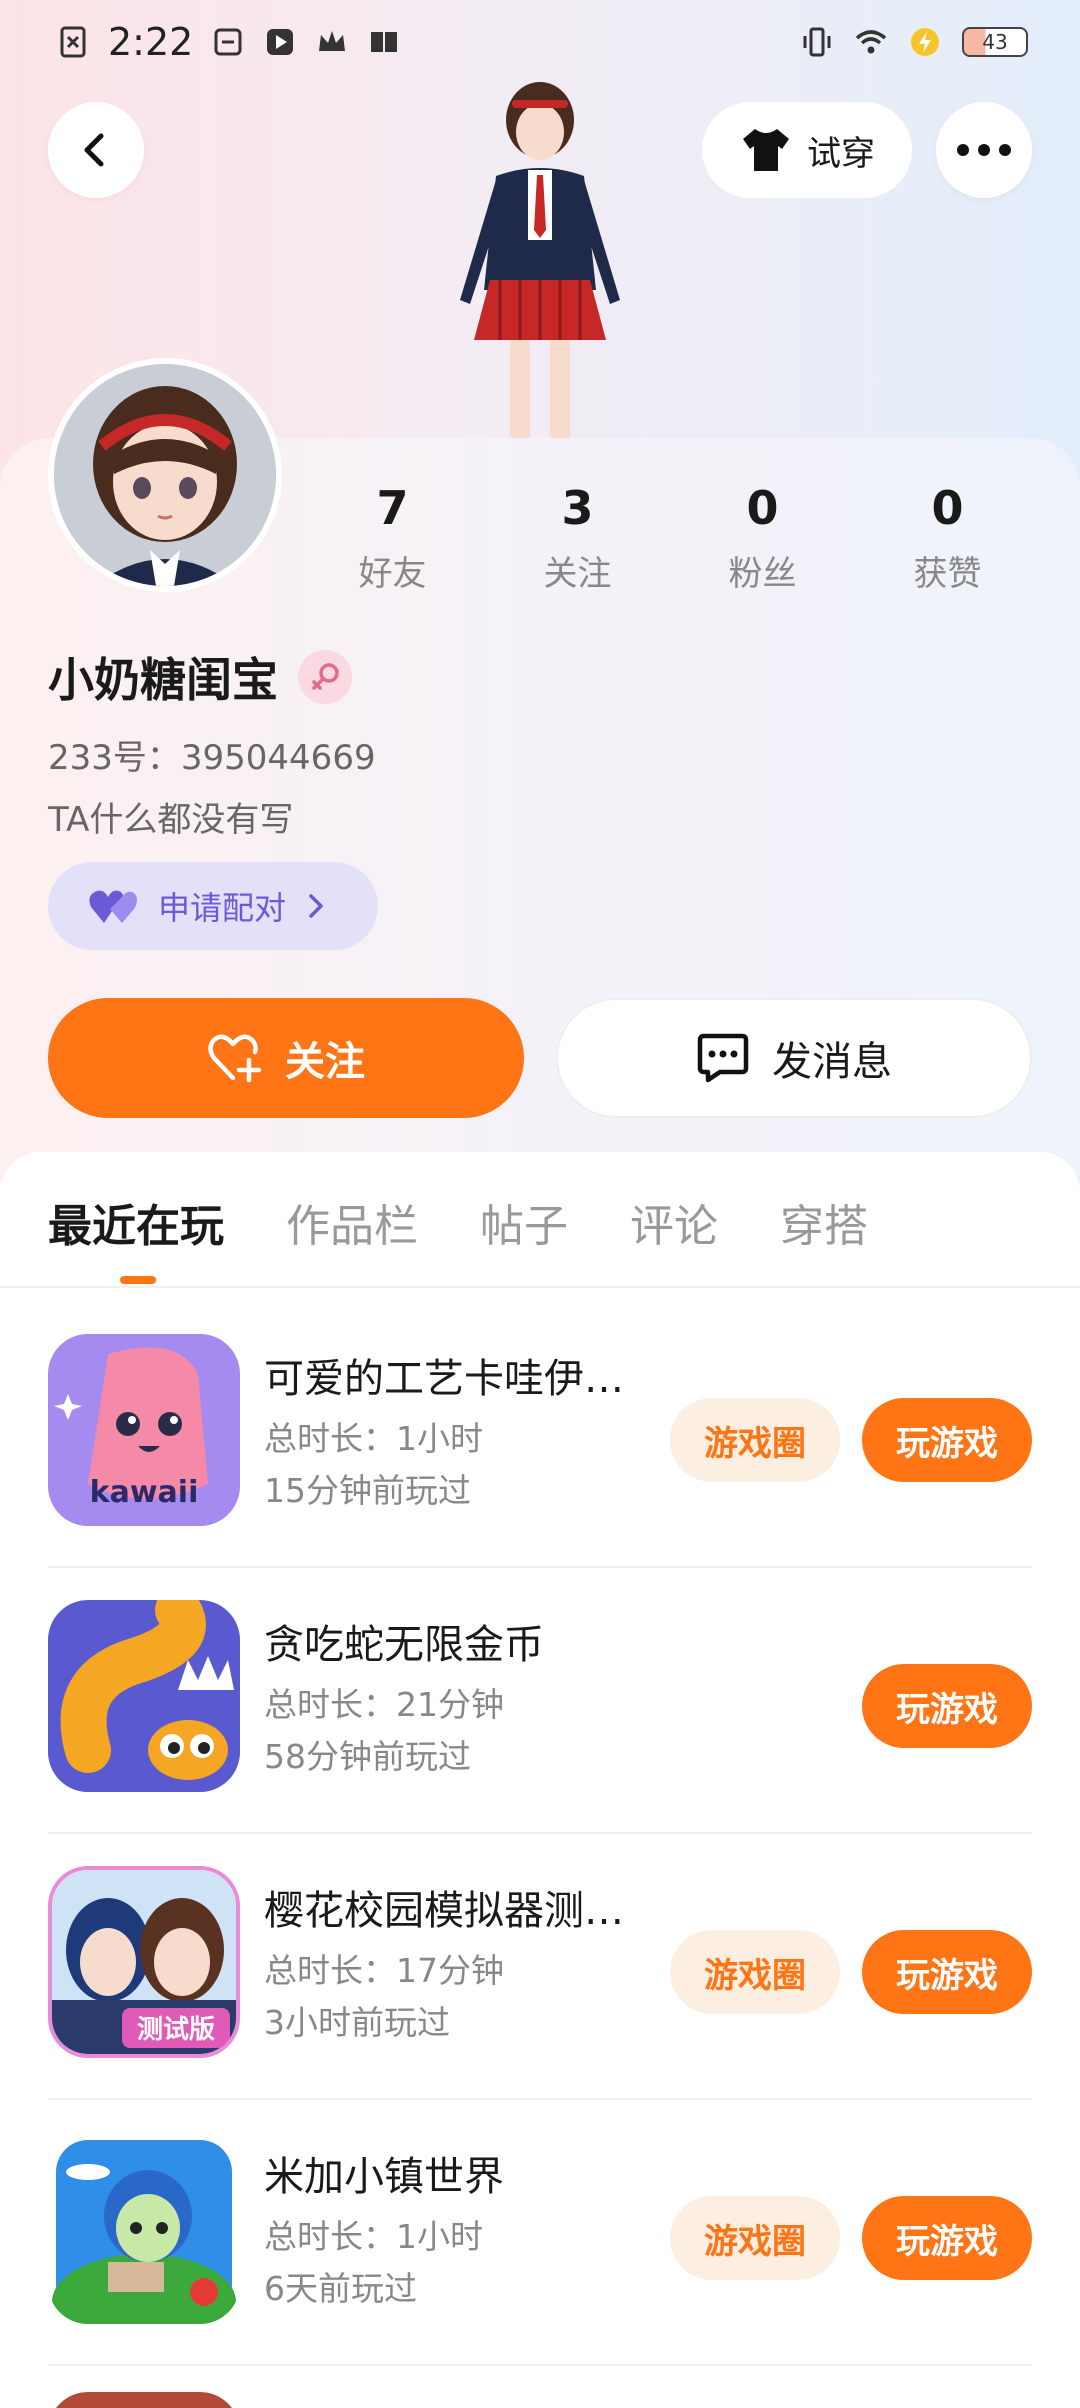 This screenshot has width=1080, height=2408. I want to click on send-message-button: 发消息, so click(794, 1058).